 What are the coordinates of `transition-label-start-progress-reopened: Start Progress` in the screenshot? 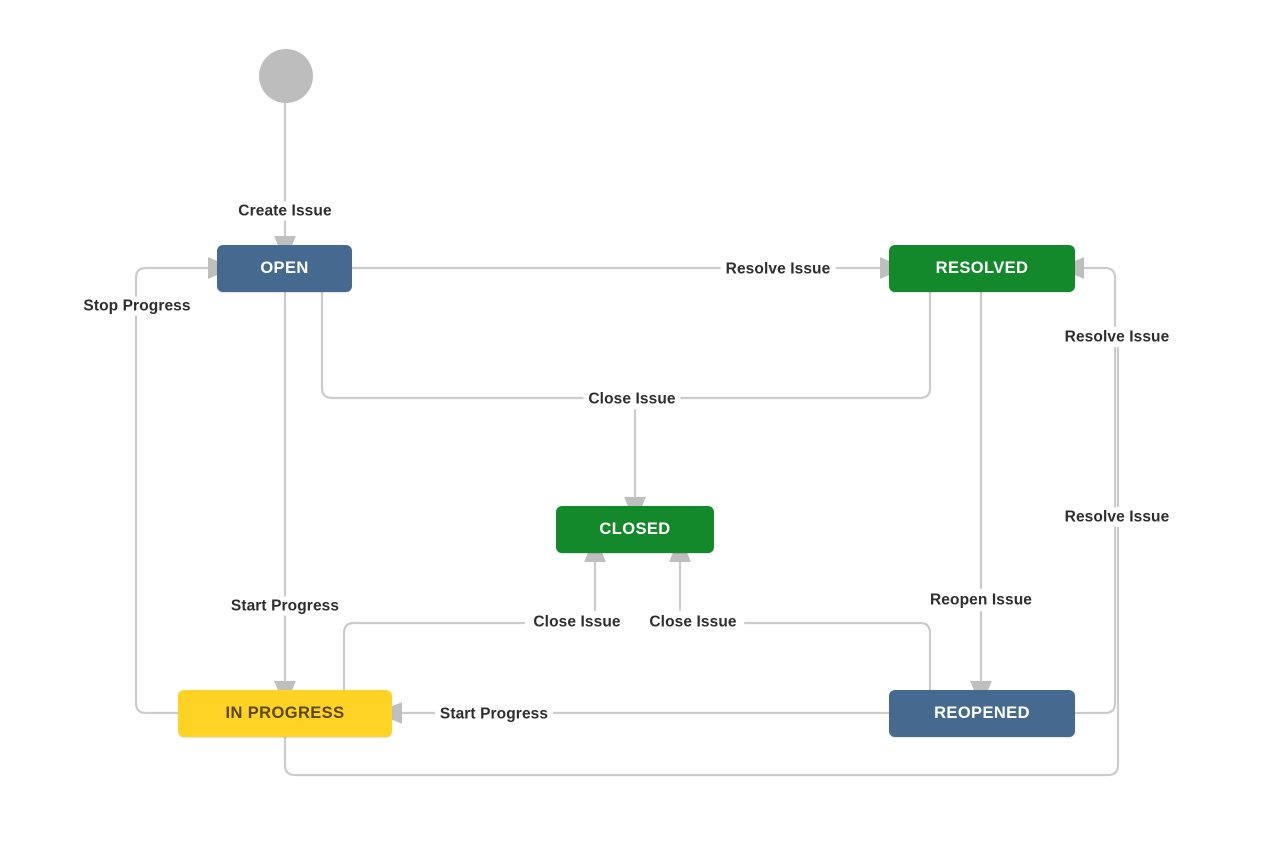 It's located at (494, 714).